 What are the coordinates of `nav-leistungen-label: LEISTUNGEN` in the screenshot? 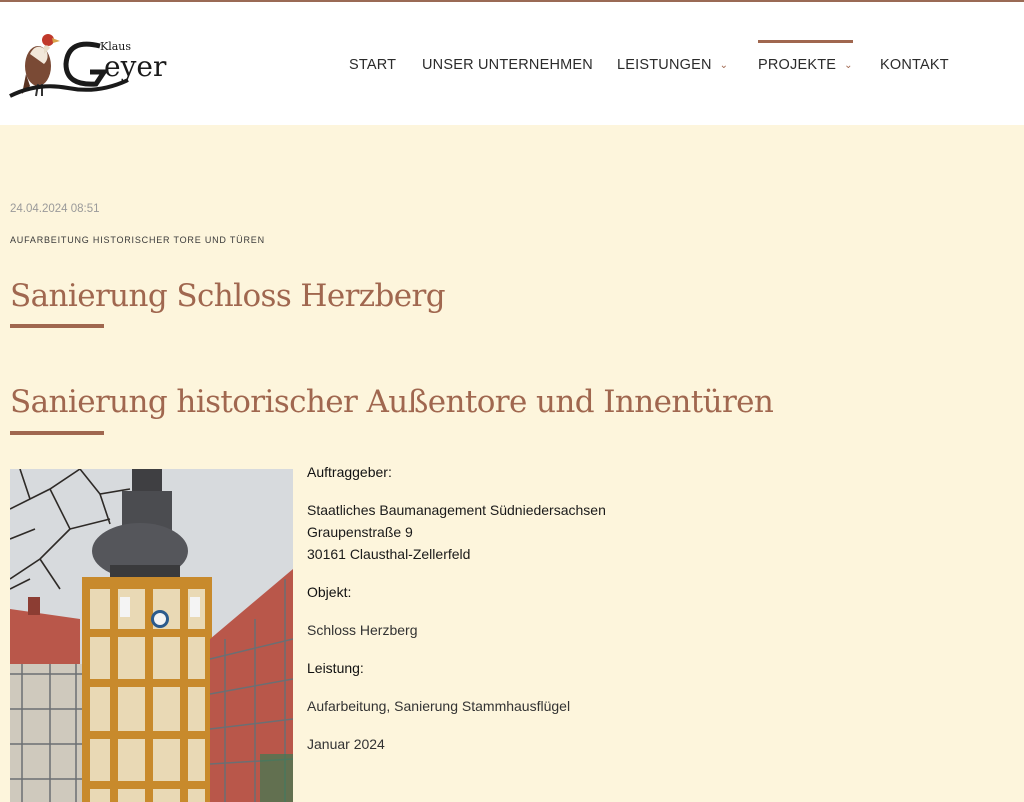 It's located at (664, 65).